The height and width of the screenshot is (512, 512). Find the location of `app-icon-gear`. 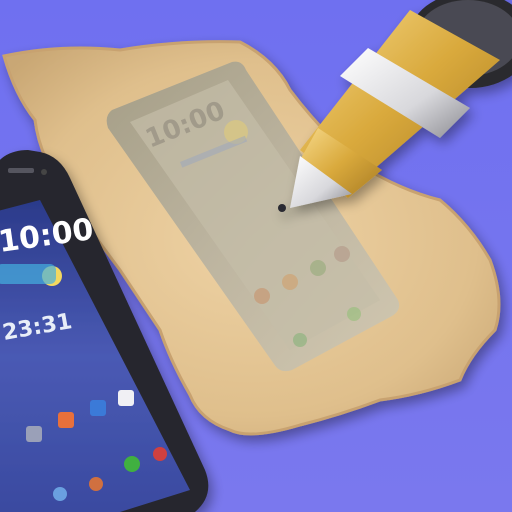

app-icon-gear is located at coordinates (34, 434).